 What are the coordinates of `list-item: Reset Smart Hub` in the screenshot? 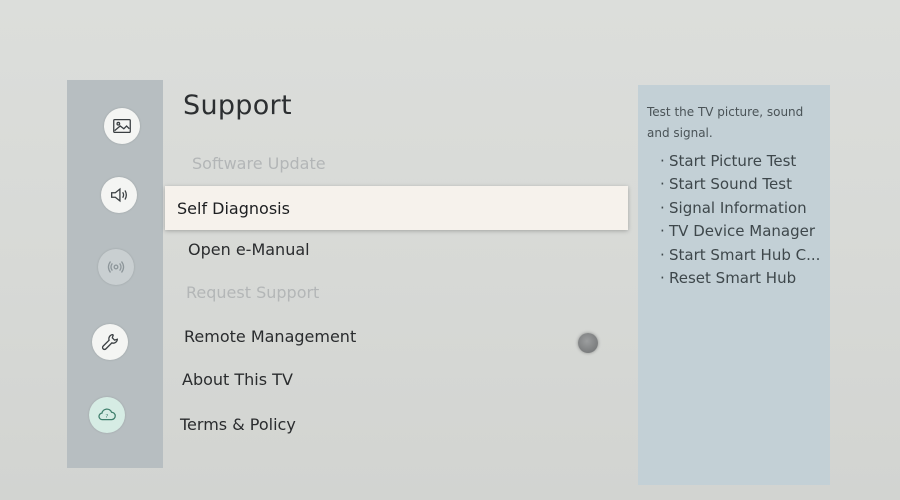 It's located at (740, 279).